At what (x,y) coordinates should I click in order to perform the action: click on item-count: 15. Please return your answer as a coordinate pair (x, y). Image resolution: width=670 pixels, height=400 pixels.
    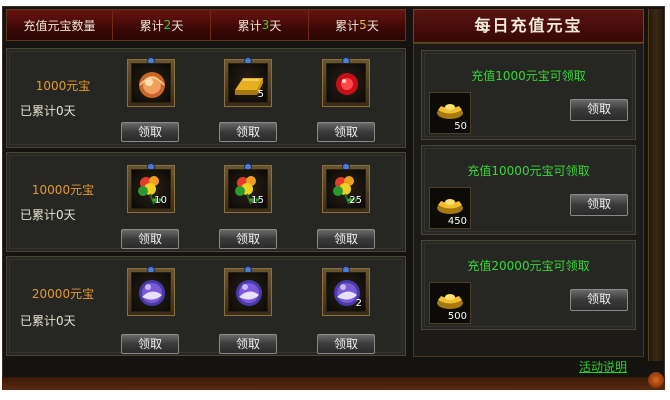
    Looking at the image, I should click on (257, 200).